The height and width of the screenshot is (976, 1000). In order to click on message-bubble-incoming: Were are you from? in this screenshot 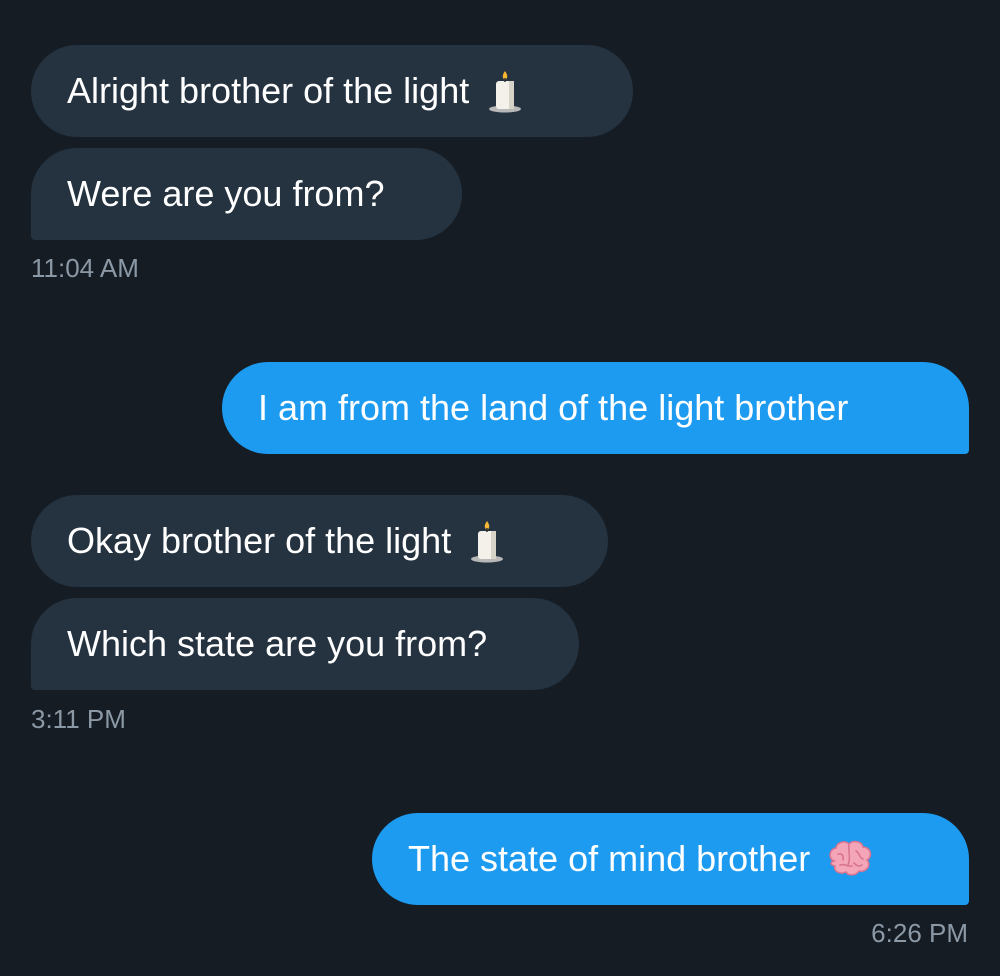, I will do `click(246, 194)`.